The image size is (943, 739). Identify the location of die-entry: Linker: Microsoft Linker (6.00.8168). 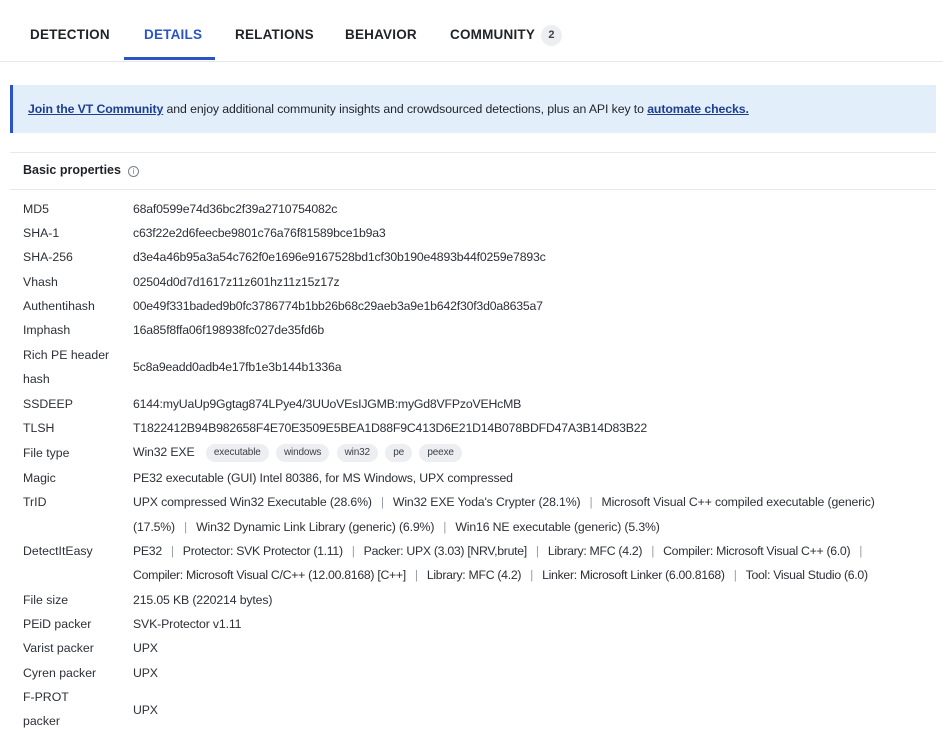
(633, 575).